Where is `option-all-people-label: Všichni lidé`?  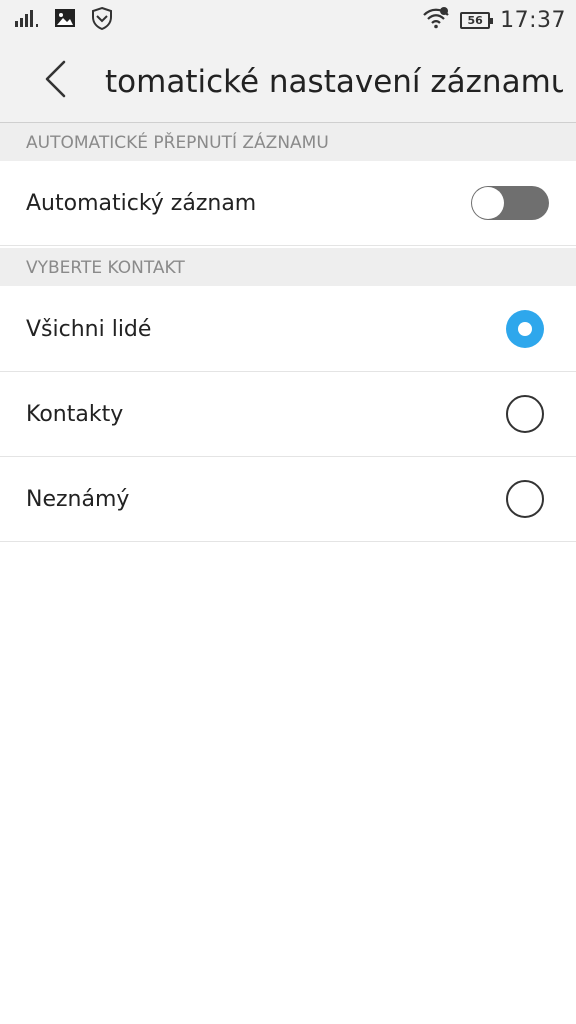 option-all-people-label: Všichni lidé is located at coordinates (89, 329).